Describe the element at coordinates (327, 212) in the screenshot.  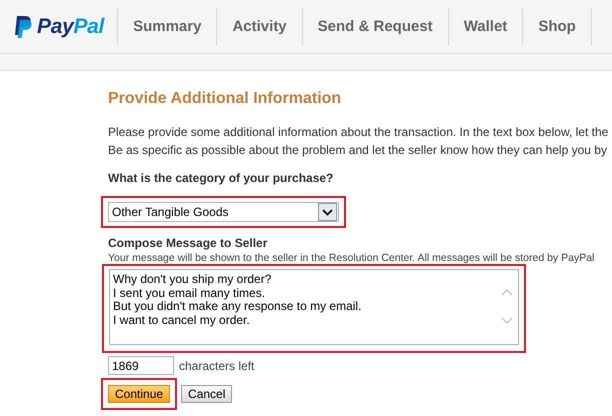
I see `caret-icon` at that location.